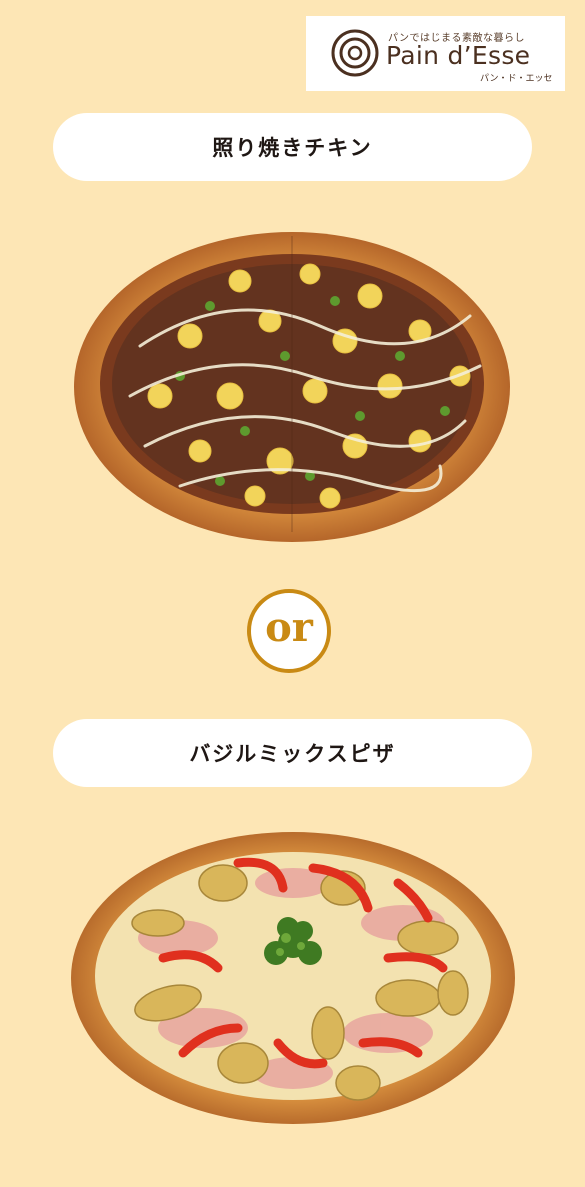  I want to click on item-label-basil-mix-pizza: バジルミックスピザ, so click(292, 753).